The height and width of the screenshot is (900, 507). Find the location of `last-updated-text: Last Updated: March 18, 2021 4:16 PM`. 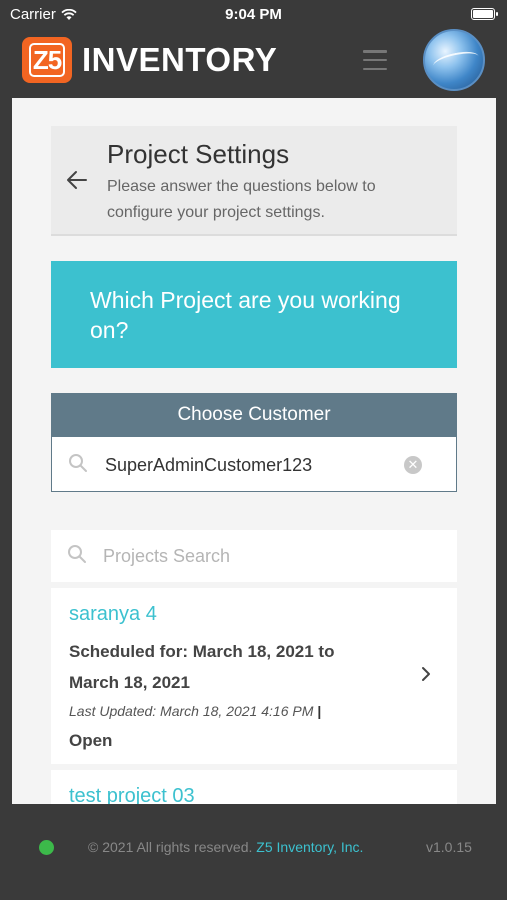

last-updated-text: Last Updated: March 18, 2021 4:16 PM is located at coordinates (191, 711).